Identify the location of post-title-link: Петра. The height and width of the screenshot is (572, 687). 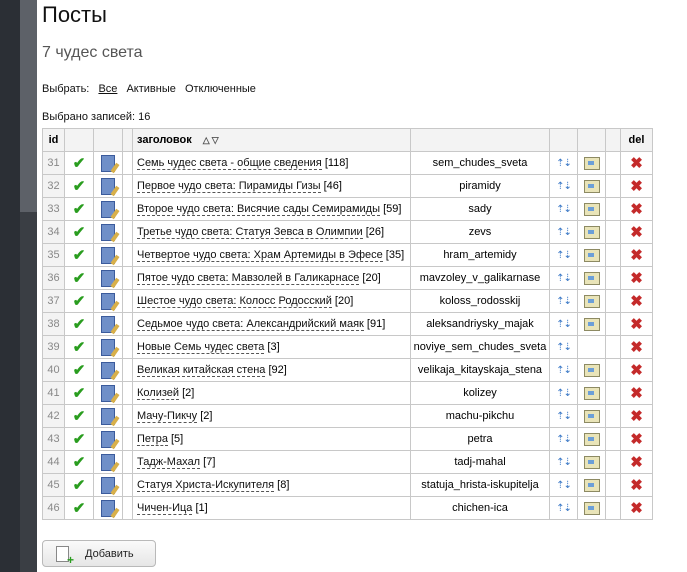
(152, 439).